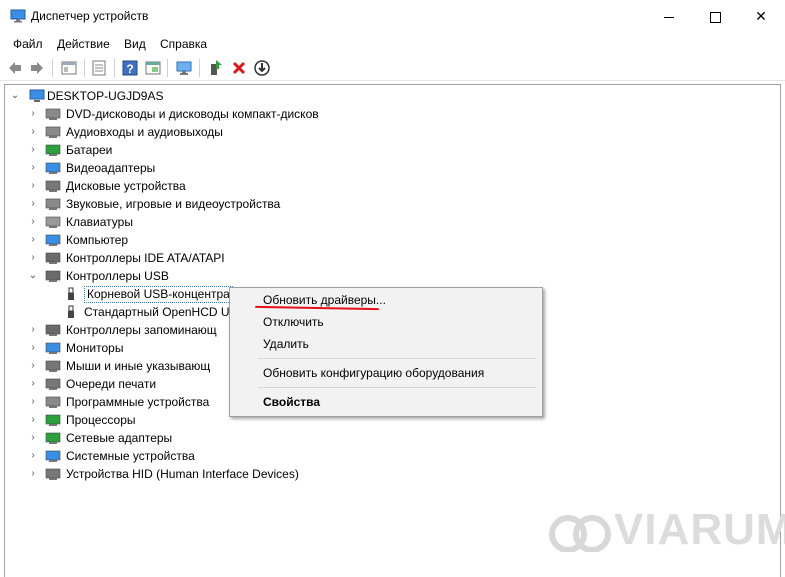 This screenshot has width=785, height=577. What do you see at coordinates (262, 68) in the screenshot?
I see `download-driver-icon` at bounding box center [262, 68].